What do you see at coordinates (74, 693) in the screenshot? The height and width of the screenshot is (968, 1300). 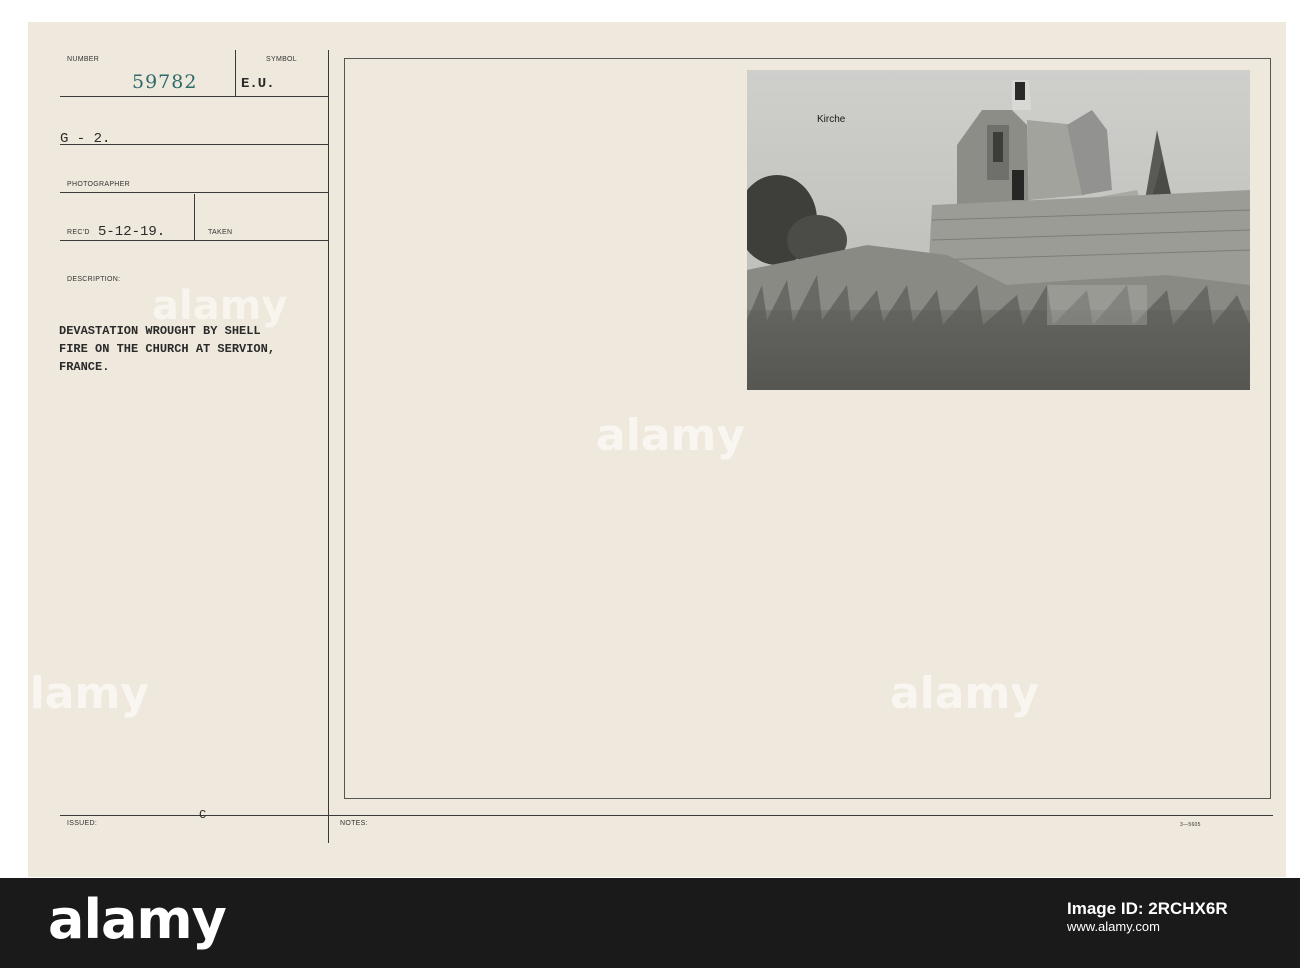 I see `watermark-lower-left: alamy` at bounding box center [74, 693].